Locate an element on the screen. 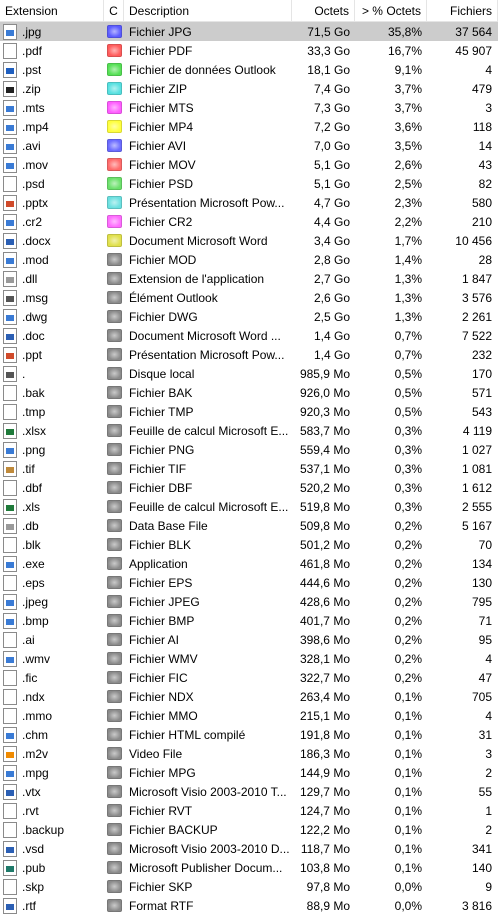 The height and width of the screenshot is (917, 498). column-header-color: C is located at coordinates (114, 11).